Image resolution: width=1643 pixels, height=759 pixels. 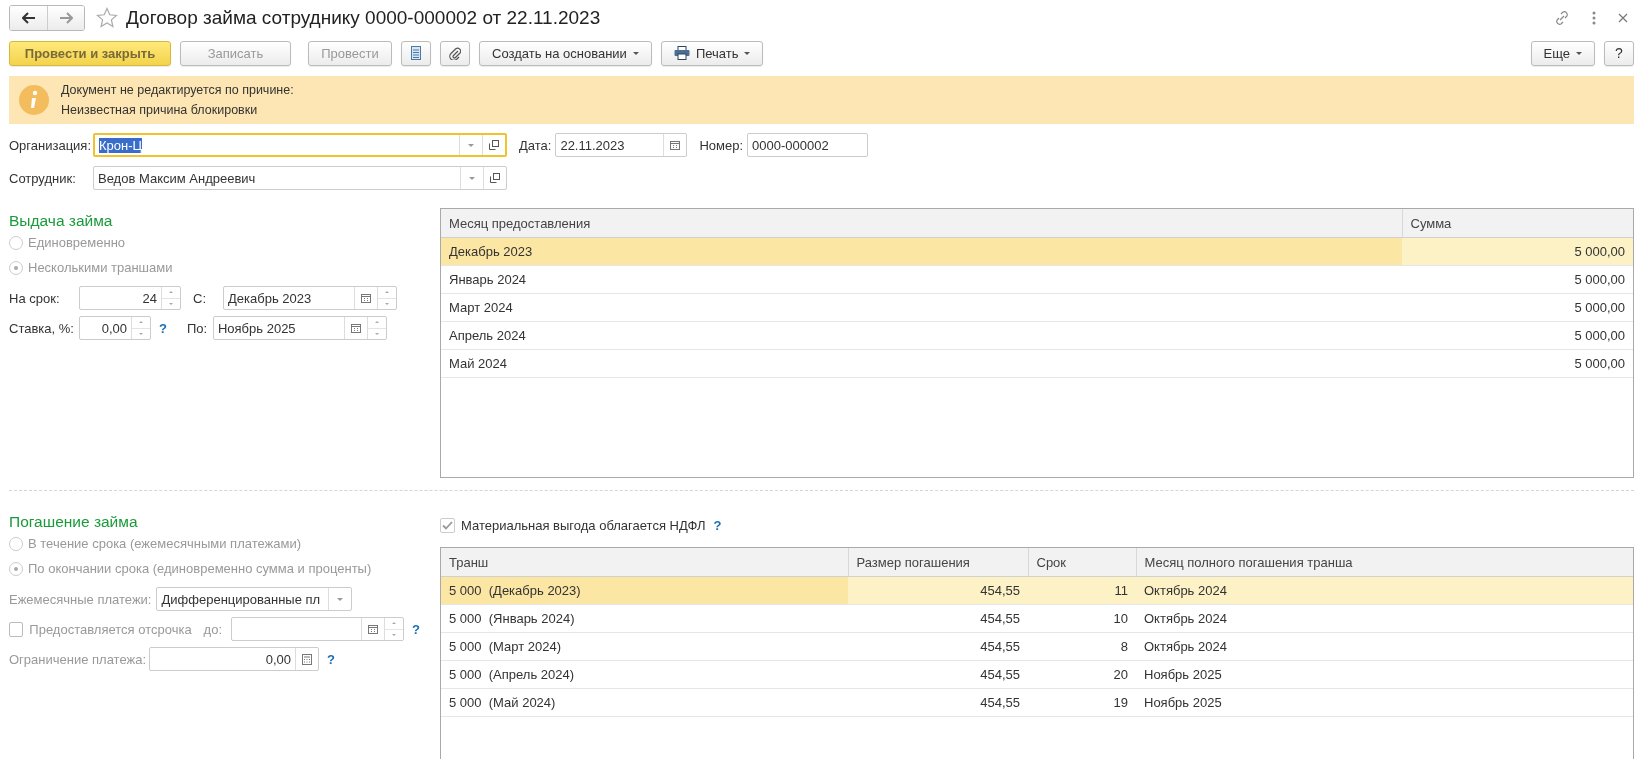 I want to click on radio-label: В течение срока (ежемесячными платежами), so click(x=165, y=543).